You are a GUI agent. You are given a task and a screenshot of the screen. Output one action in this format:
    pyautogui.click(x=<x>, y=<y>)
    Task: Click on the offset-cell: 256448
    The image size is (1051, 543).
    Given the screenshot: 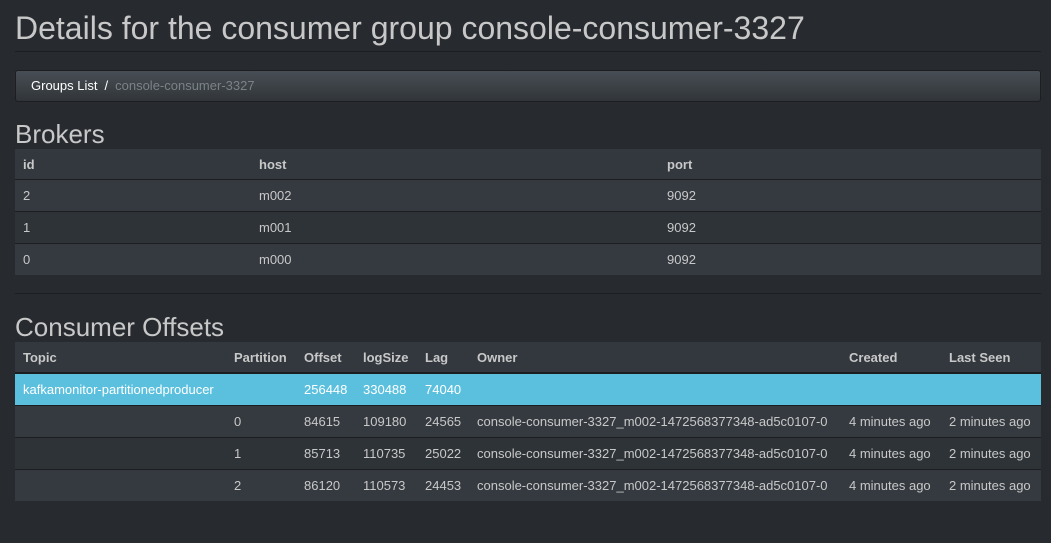 What is the action you would take?
    pyautogui.click(x=325, y=389)
    